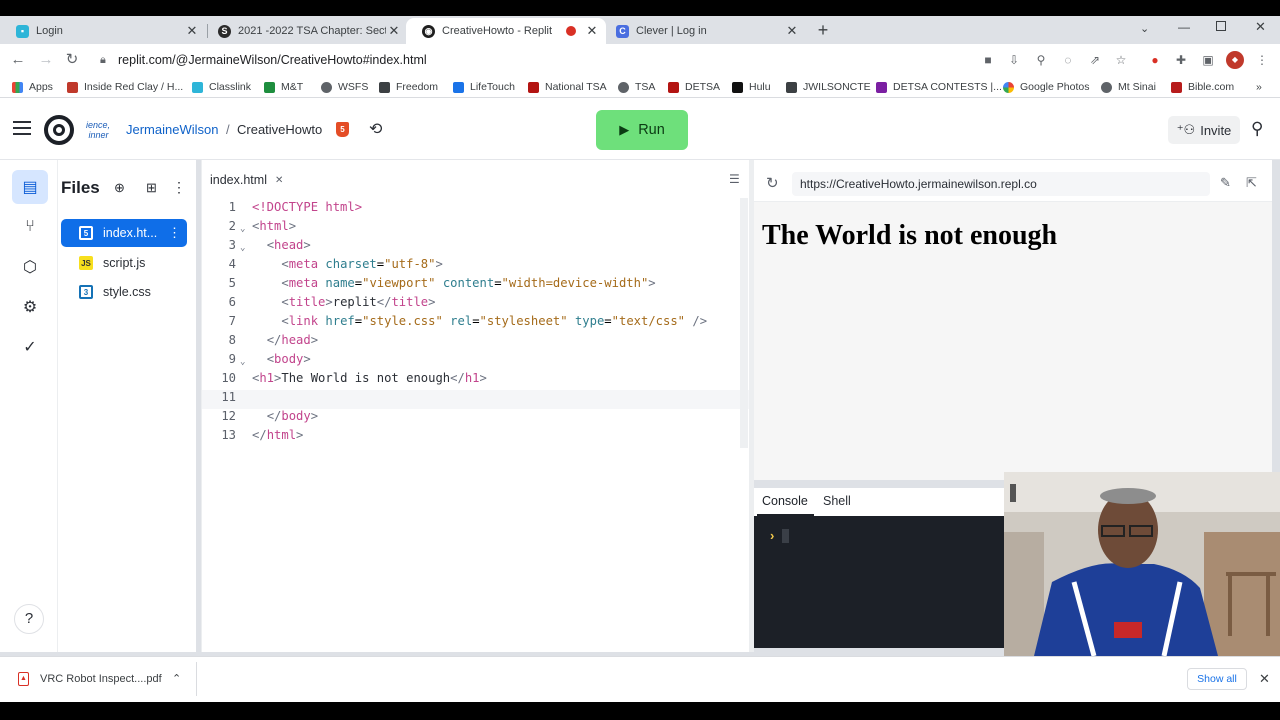  I want to click on download-options-icon: ⌃, so click(176, 678).